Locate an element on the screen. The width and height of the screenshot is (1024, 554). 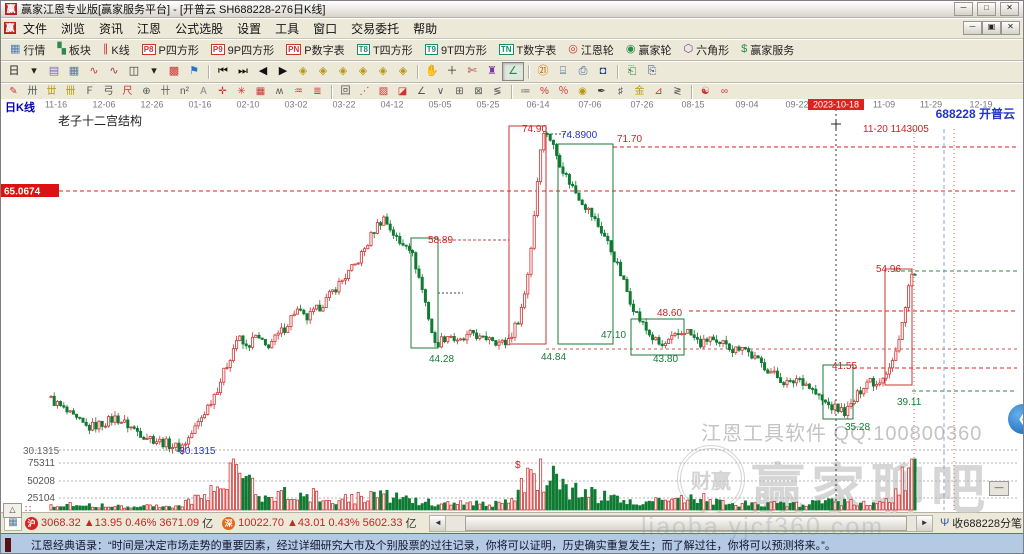
close-button: ✕ is located at coordinates (1009, 9).